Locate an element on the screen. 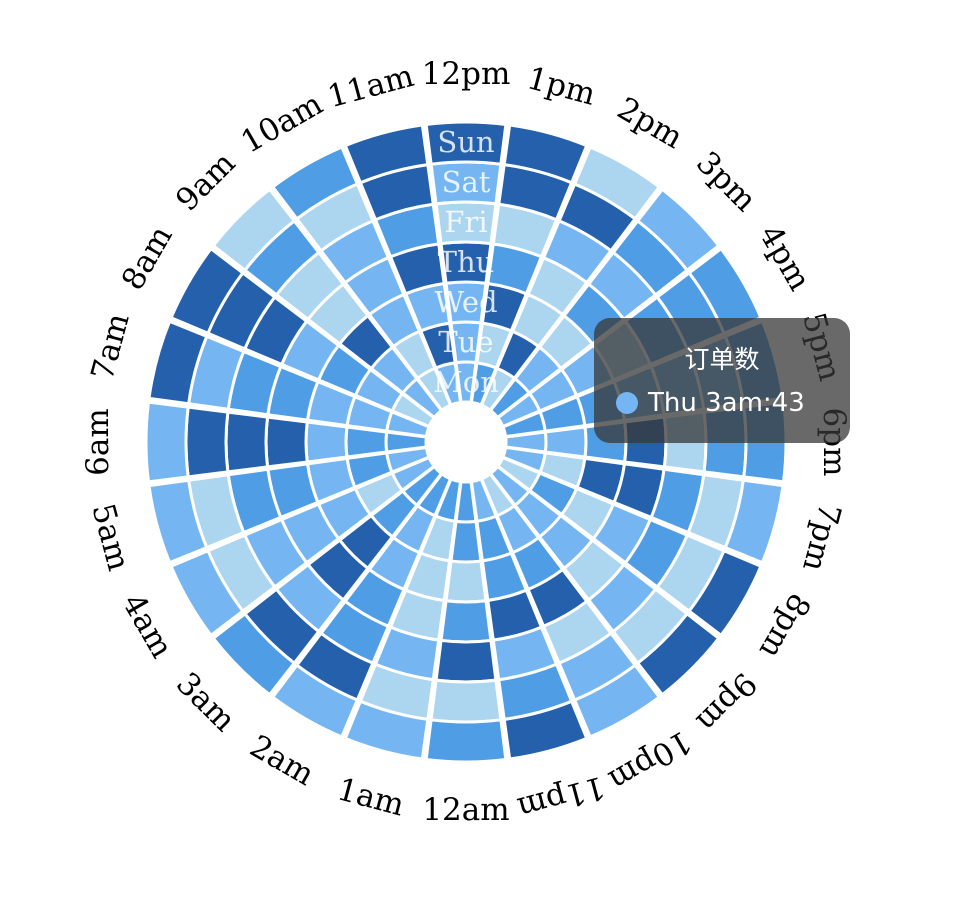  hour-label-2pm: 2pm is located at coordinates (650, 123).